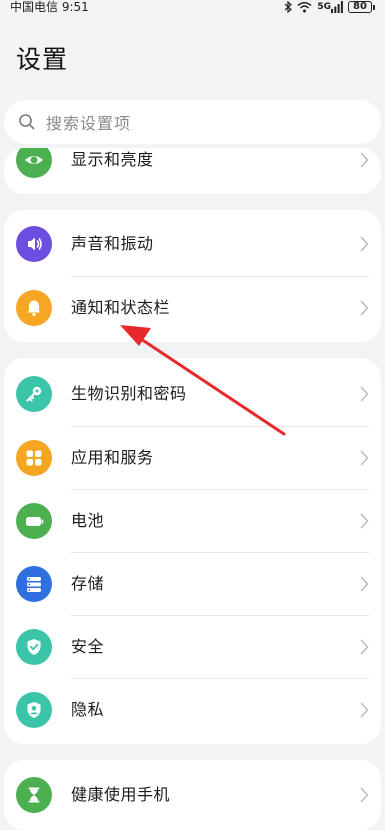 This screenshot has height=830, width=385. Describe the element at coordinates (192, 521) in the screenshot. I see `settings-item-battery: 电池` at that location.